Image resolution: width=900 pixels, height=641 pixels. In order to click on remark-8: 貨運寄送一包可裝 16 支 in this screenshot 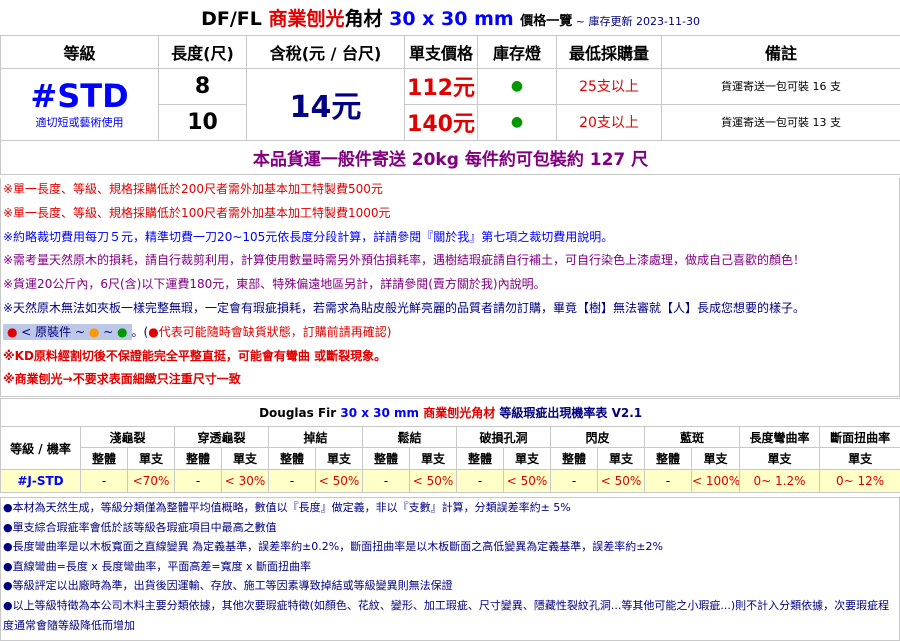, I will do `click(780, 86)`.